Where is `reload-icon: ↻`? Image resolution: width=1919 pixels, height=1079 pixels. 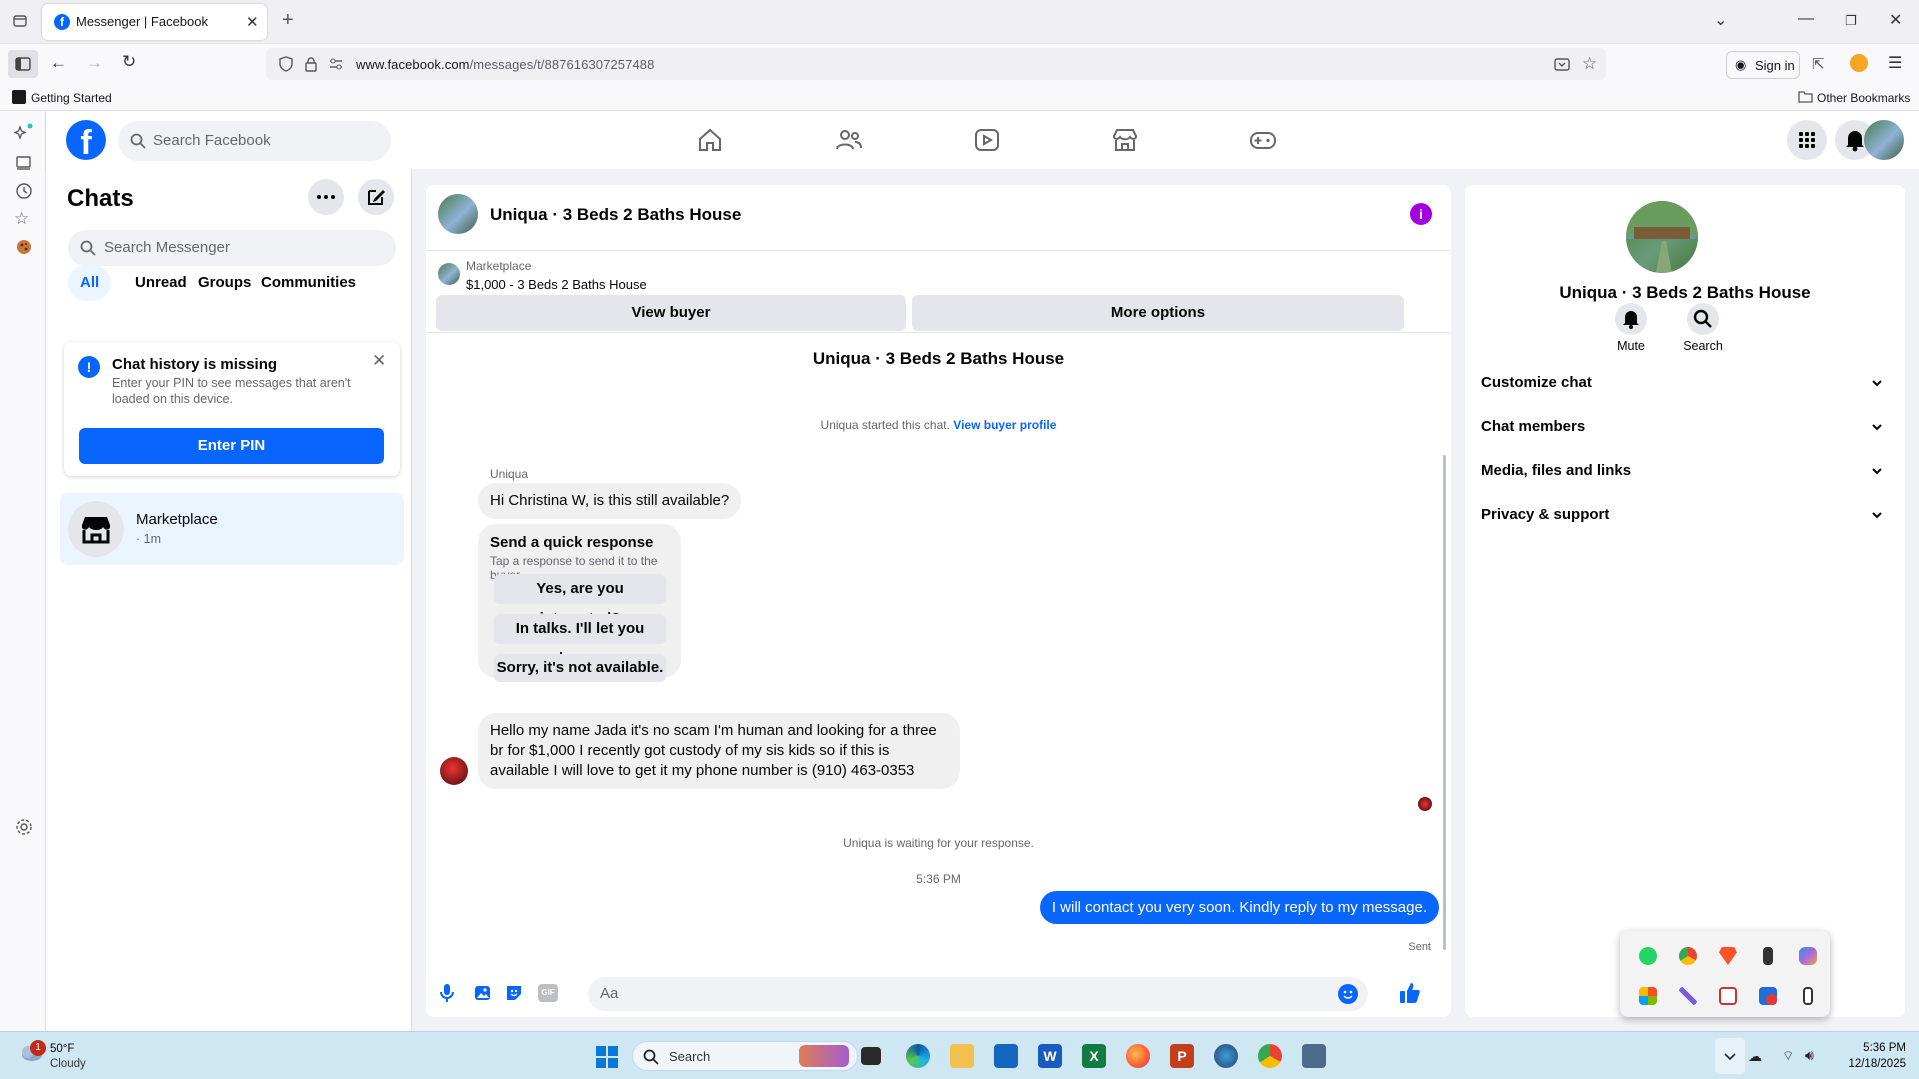
reload-icon: ↻ is located at coordinates (129, 62).